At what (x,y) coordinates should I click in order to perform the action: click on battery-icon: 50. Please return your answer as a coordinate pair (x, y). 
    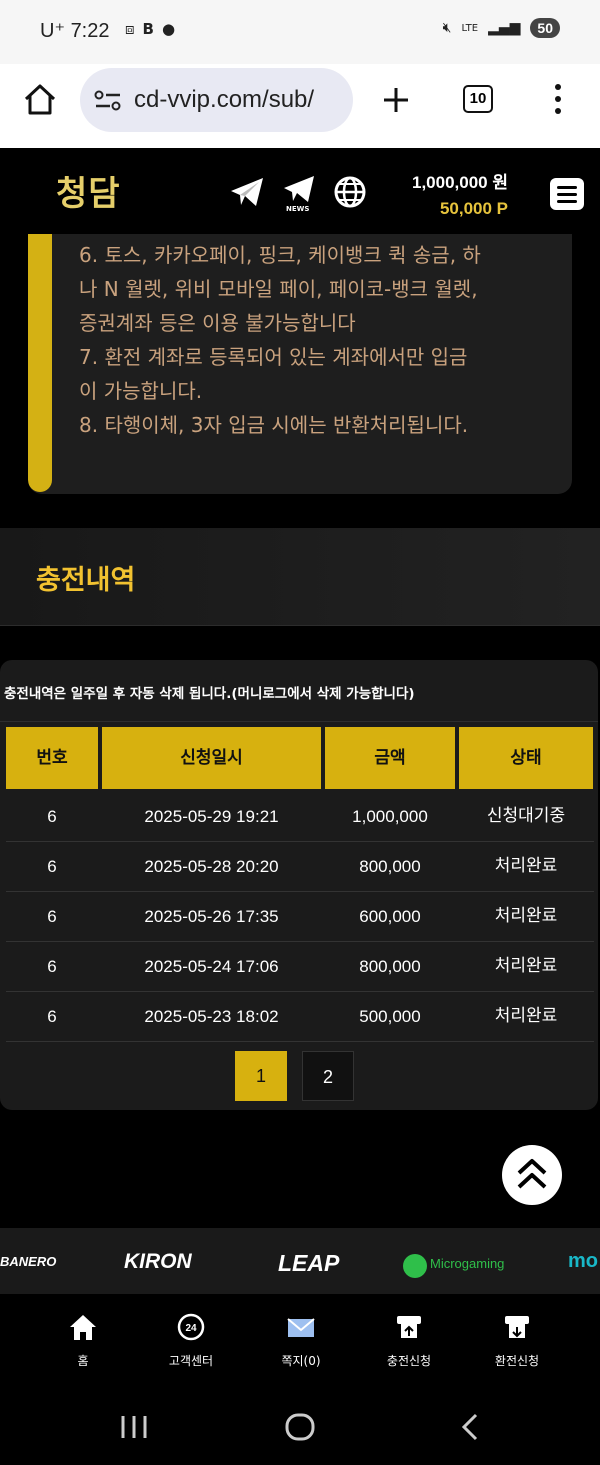
    Looking at the image, I should click on (545, 28).